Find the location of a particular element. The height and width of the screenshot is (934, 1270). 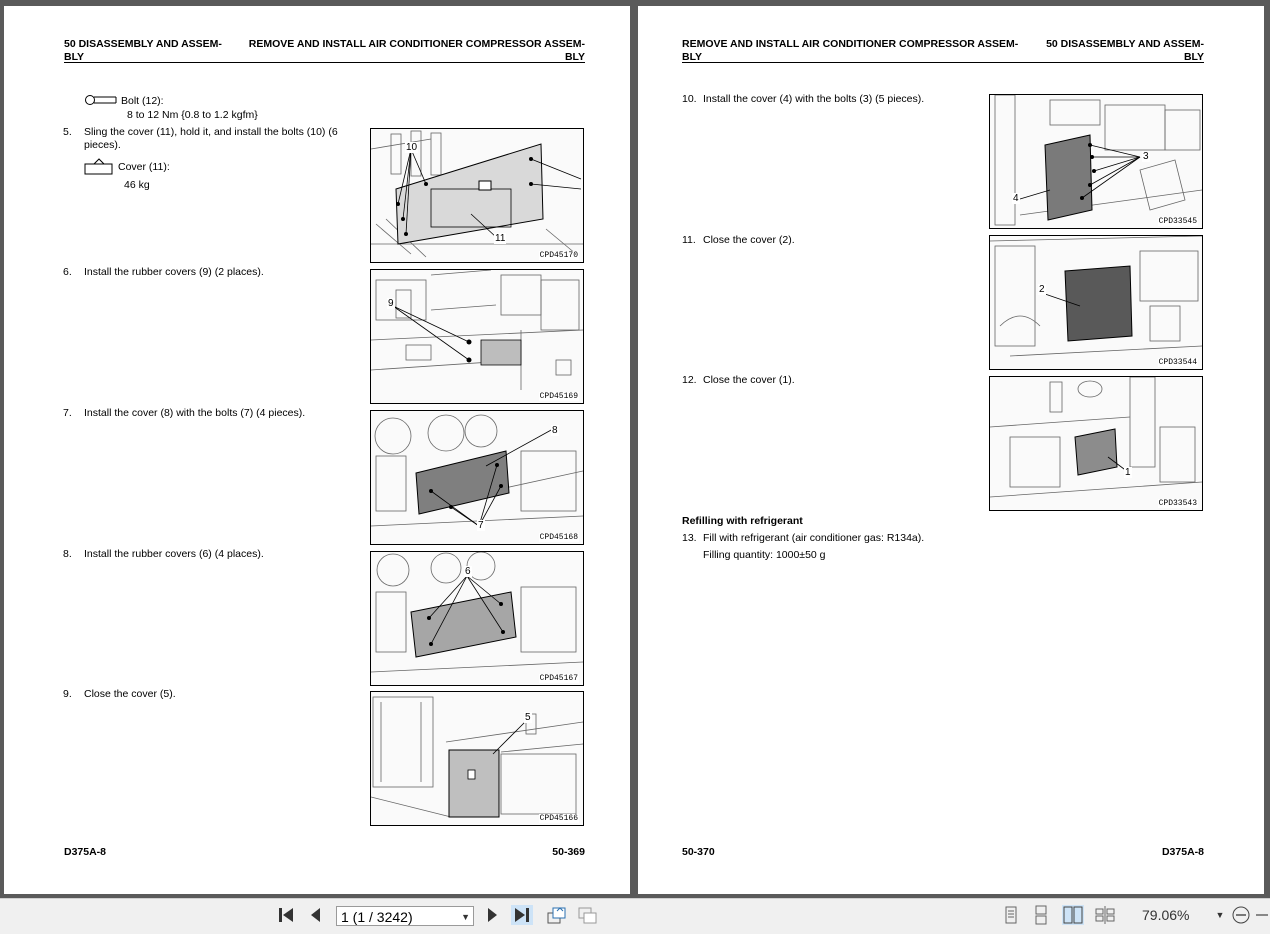

illustration-cover-1: 1 CPD33543 is located at coordinates (1096, 443).